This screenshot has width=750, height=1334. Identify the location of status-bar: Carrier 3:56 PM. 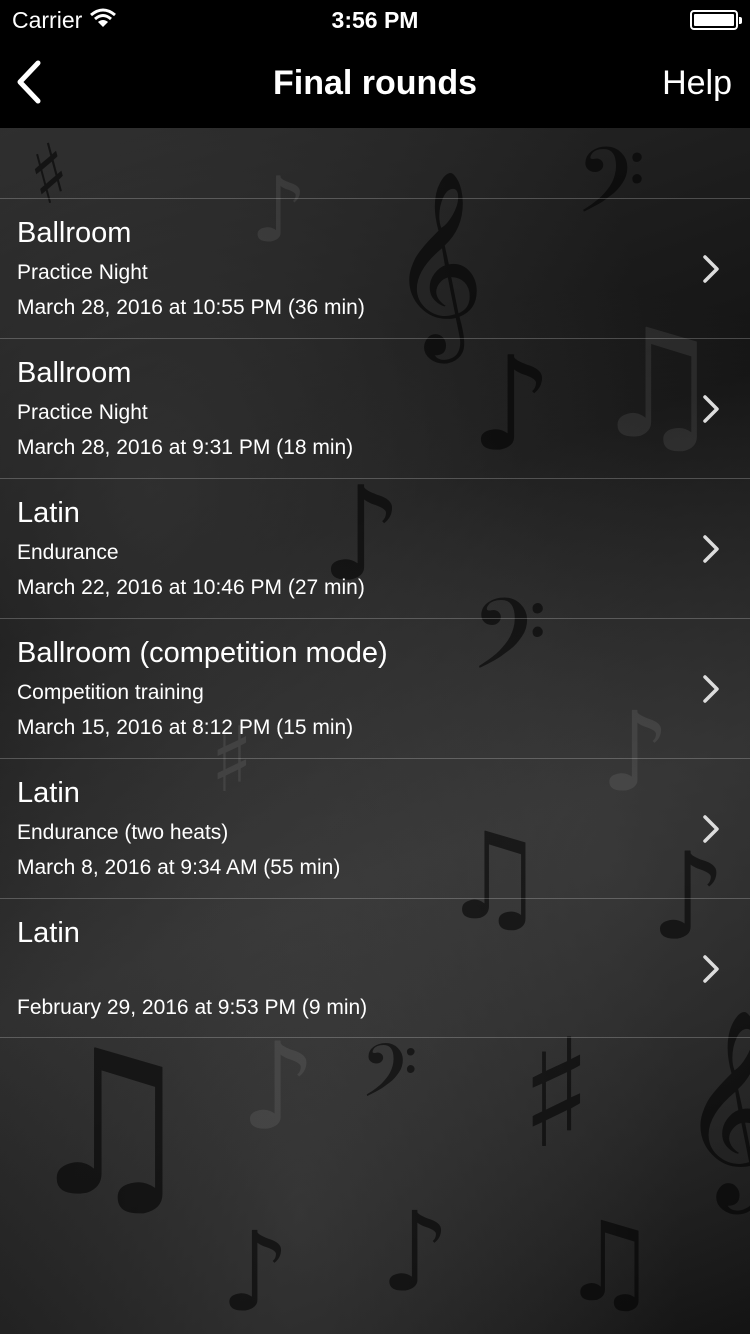
(375, 20).